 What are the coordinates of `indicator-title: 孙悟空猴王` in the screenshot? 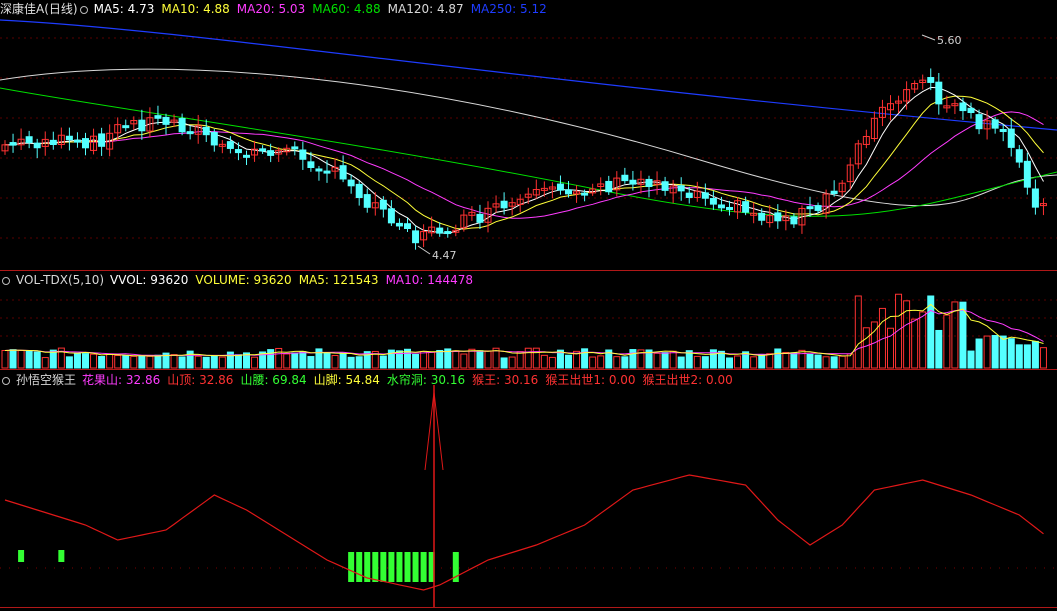 It's located at (46, 380).